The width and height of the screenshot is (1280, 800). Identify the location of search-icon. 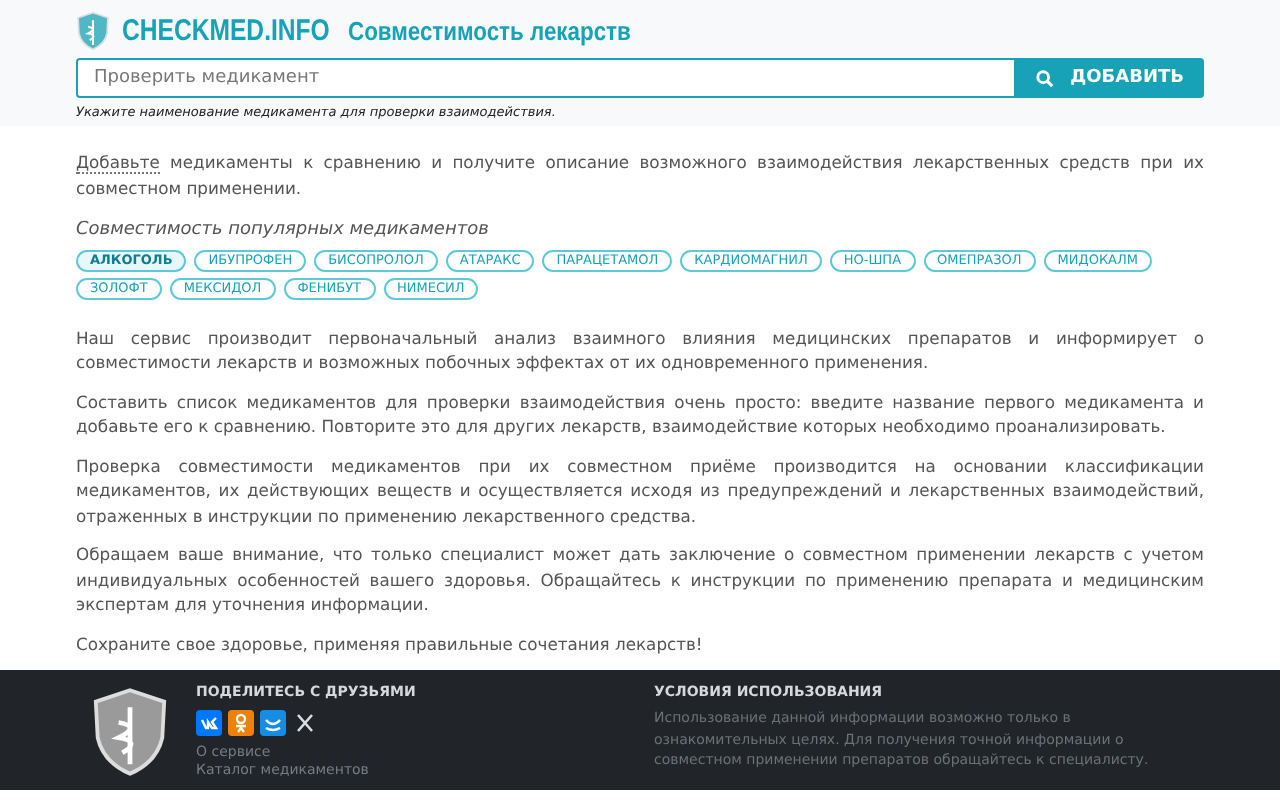
(1045, 78).